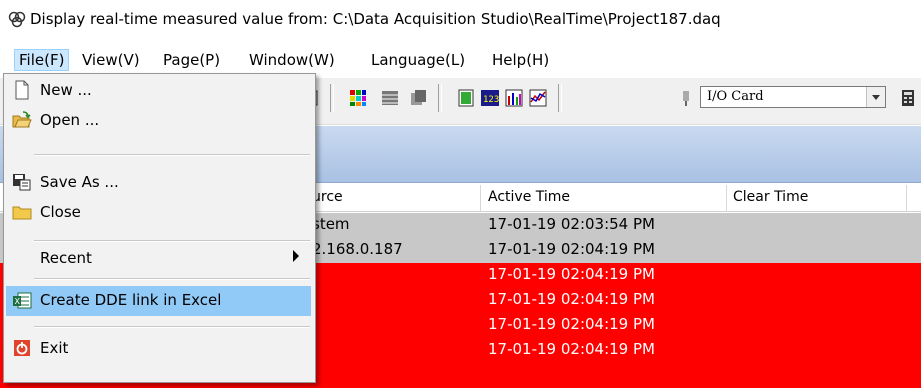  I want to click on menu-item-label: Recent, so click(66, 258).